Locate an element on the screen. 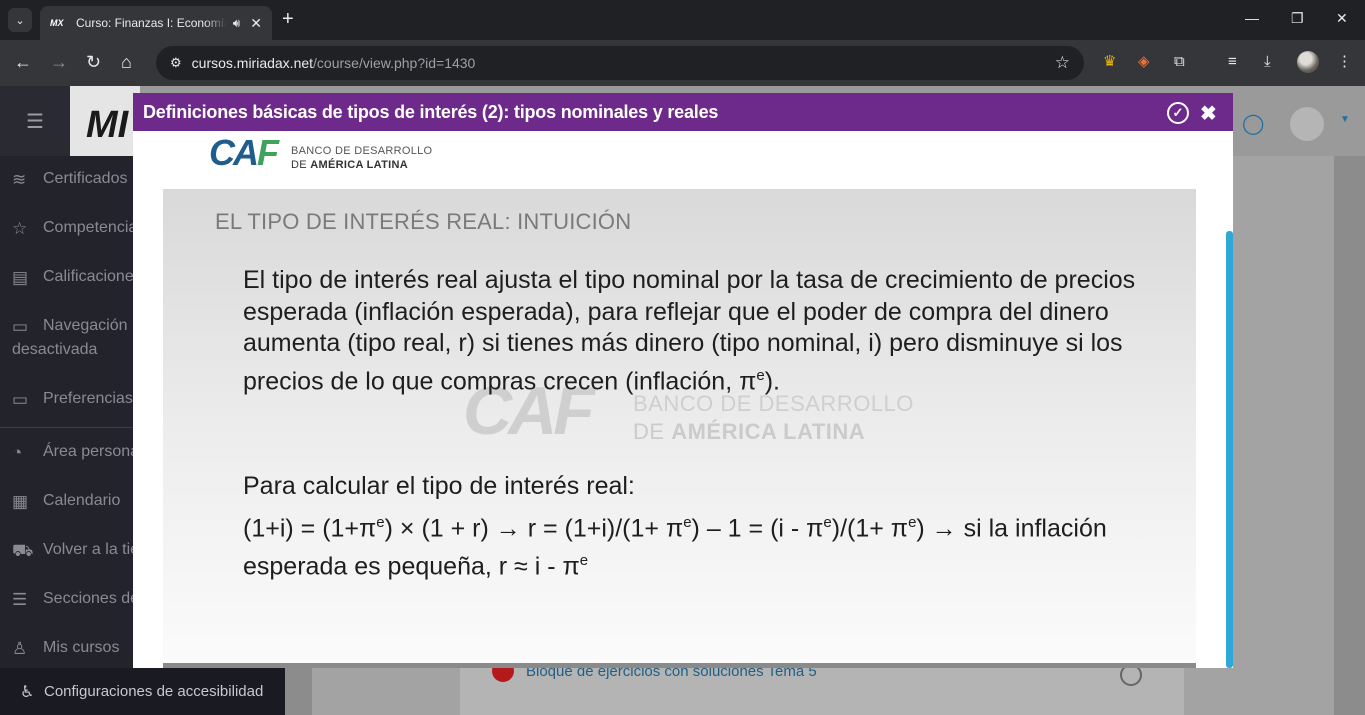 The width and height of the screenshot is (1365, 715). mark-complete-check-icon: ✓ is located at coordinates (1178, 113).